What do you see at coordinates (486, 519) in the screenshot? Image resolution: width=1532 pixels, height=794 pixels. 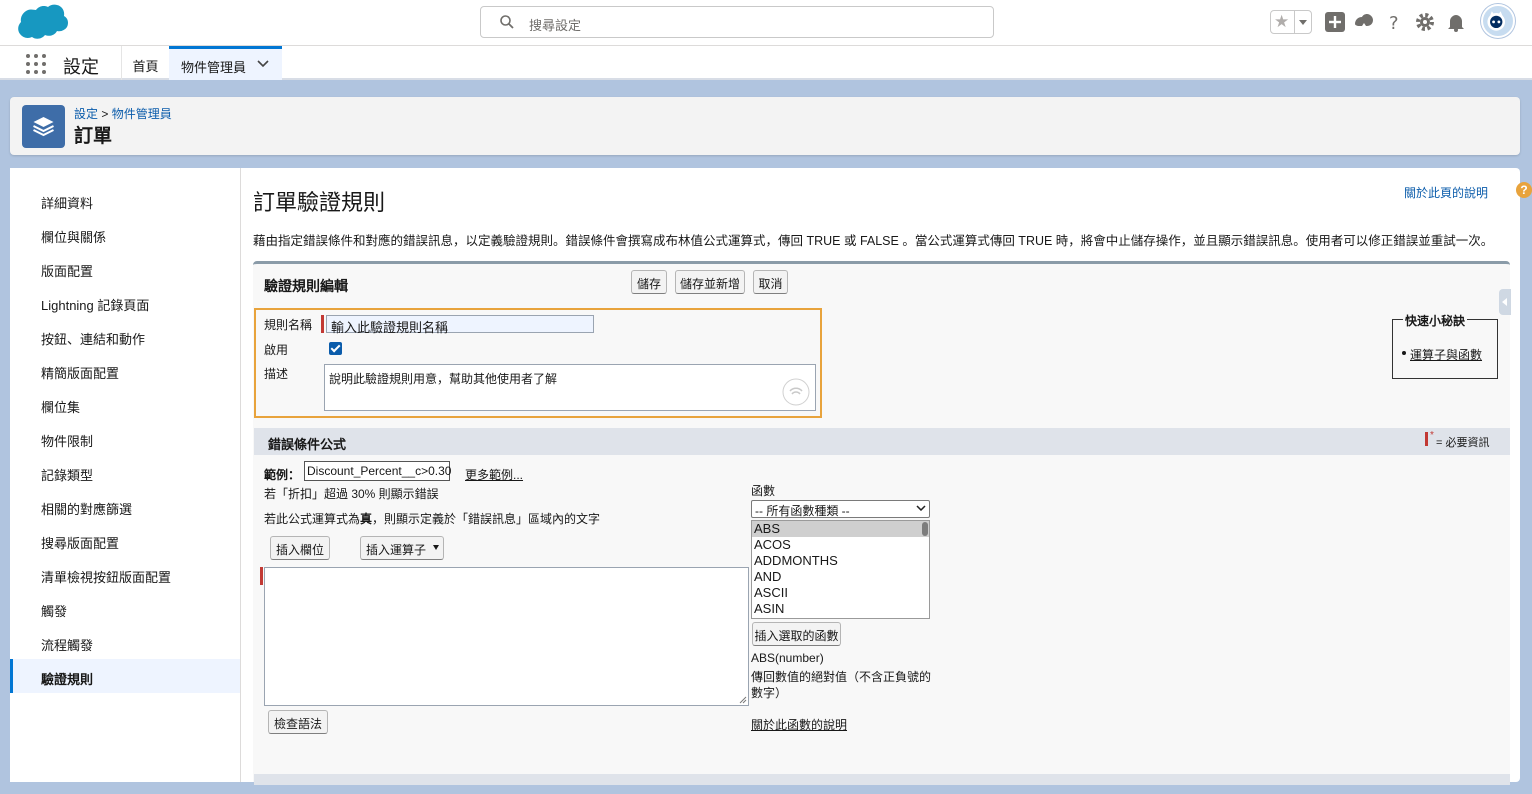 I see `true-desc-post: ，則顯示定義於「錯誤訊息」區域內的文字` at bounding box center [486, 519].